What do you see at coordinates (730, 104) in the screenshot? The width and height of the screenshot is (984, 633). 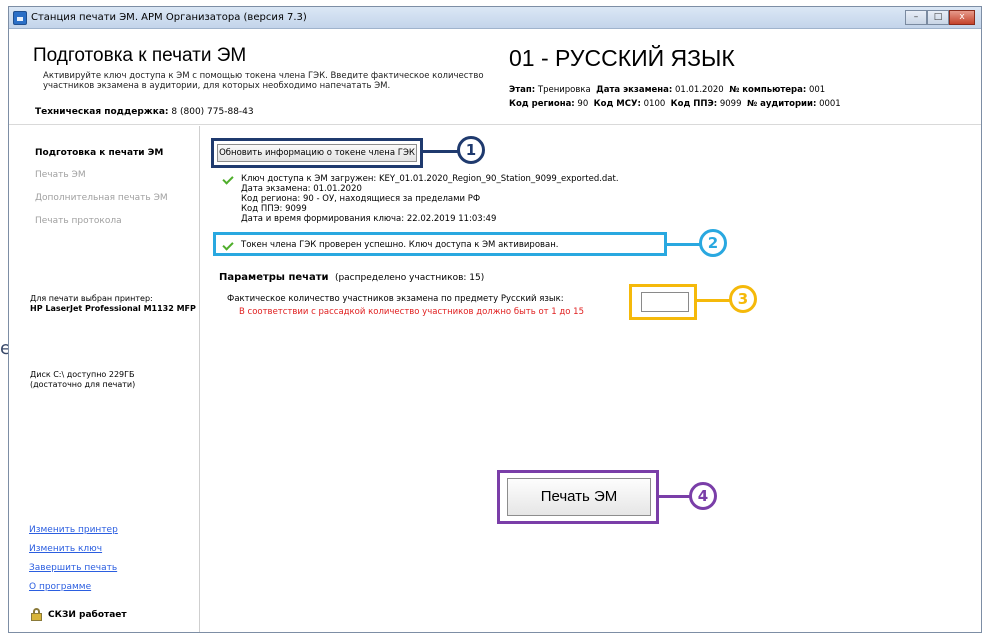 I see `ppe-value: 9099` at bounding box center [730, 104].